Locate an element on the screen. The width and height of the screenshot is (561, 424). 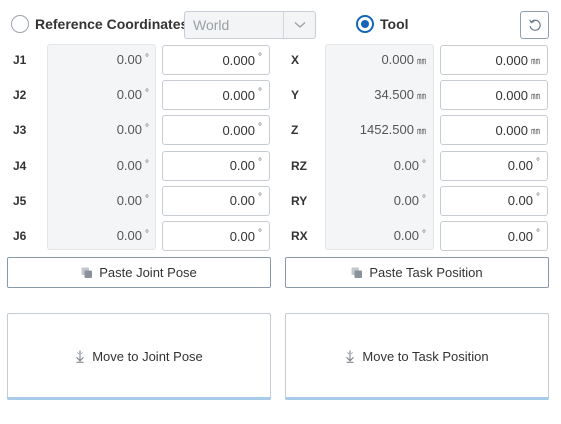
joint-current-value-j3: 0.00 ° is located at coordinates (133, 129).